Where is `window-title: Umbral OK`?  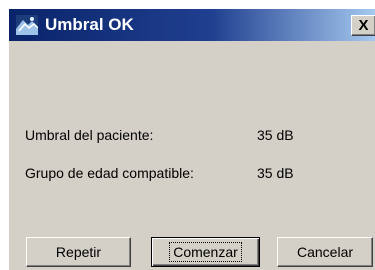
window-title: Umbral OK is located at coordinates (89, 24).